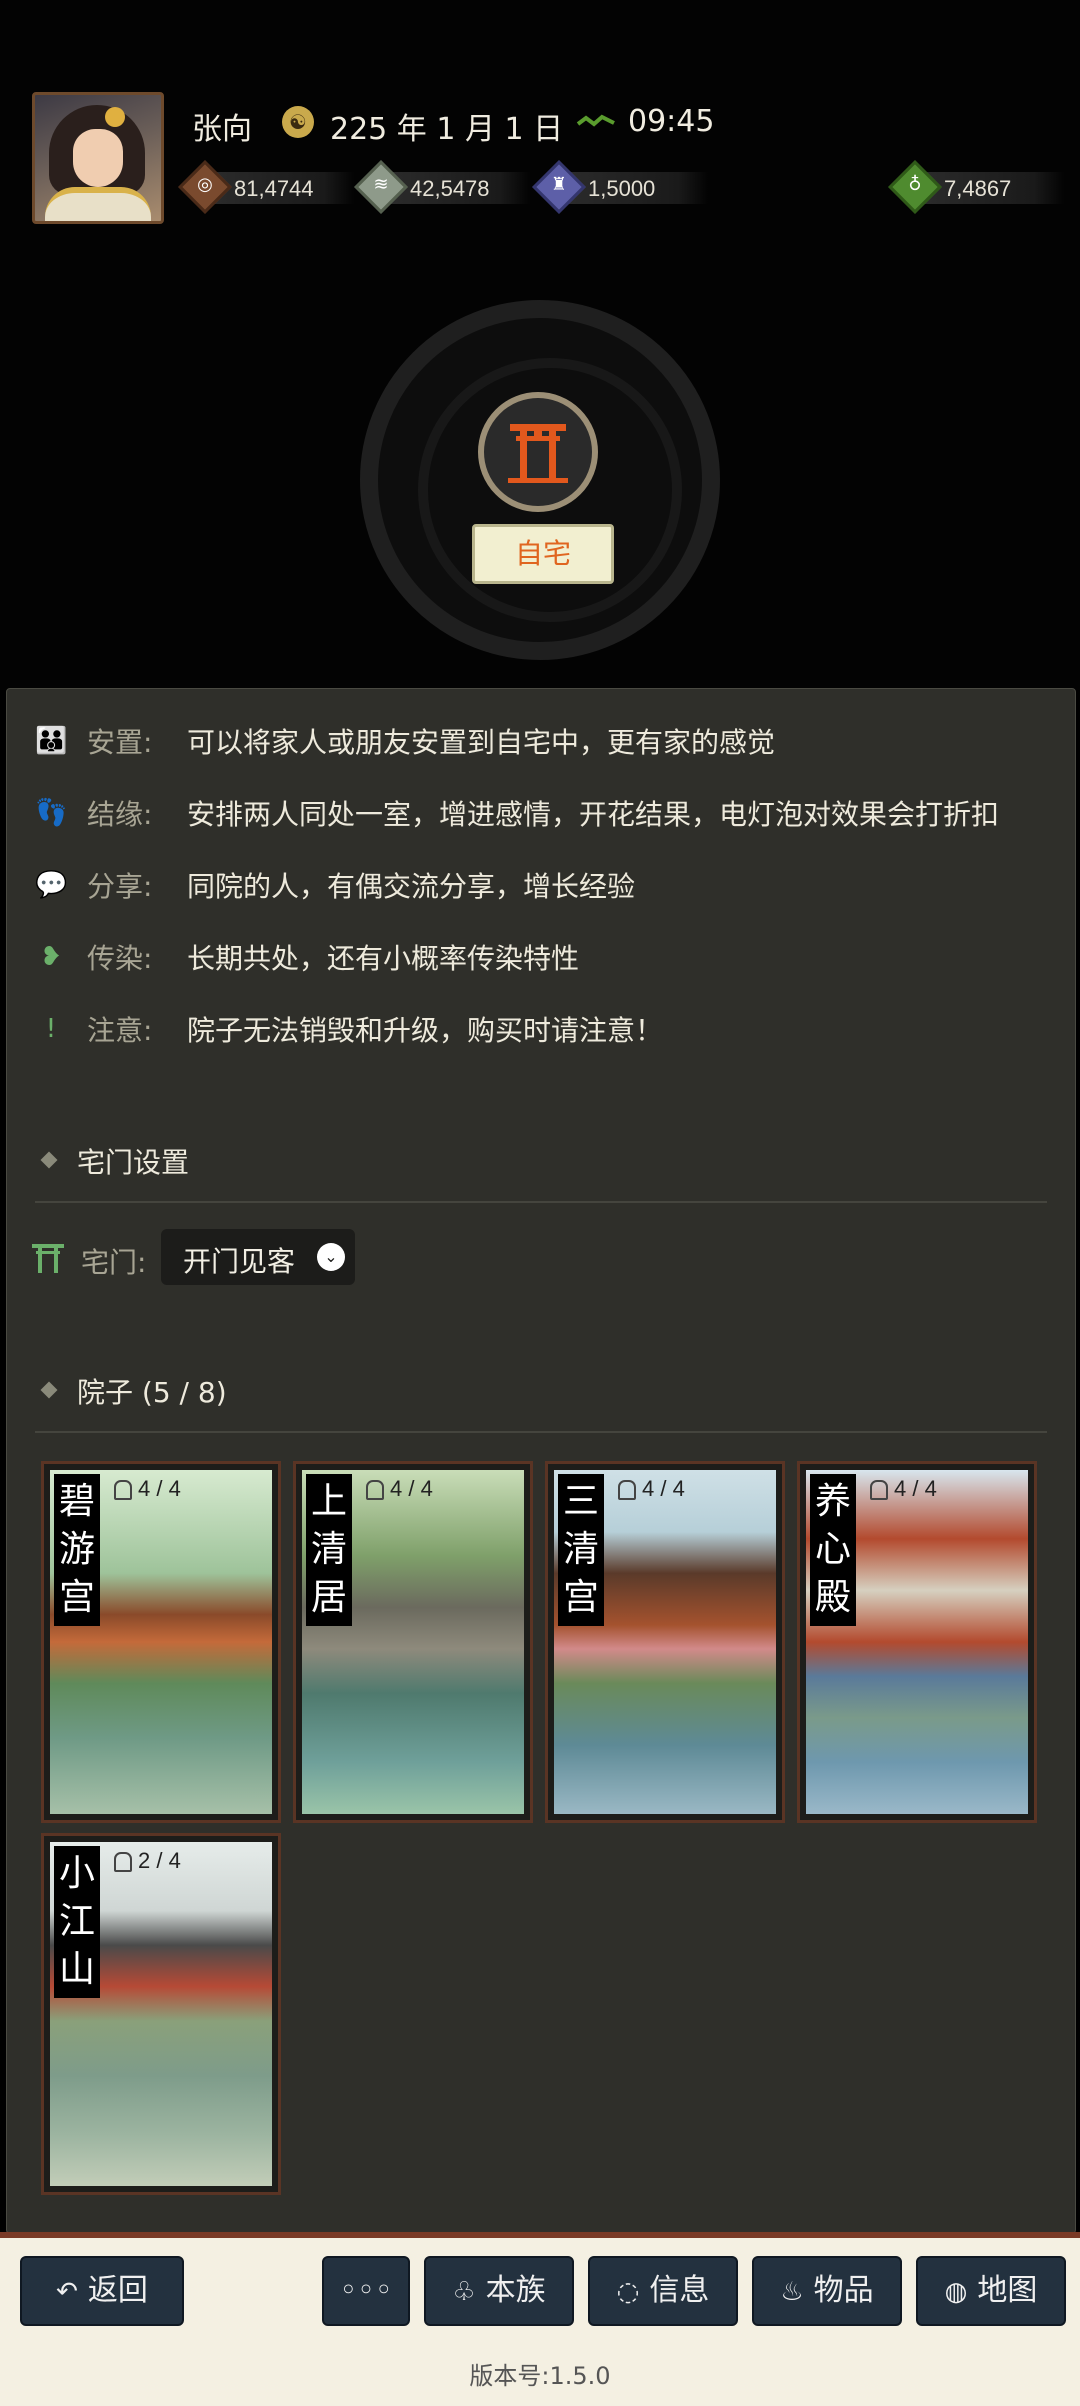 The image size is (1080, 2406). I want to click on chat-icon: 💬, so click(51, 885).